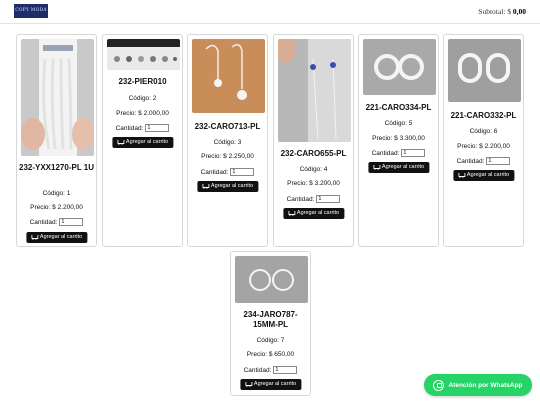  Describe the element at coordinates (57, 167) in the screenshot. I see `product-name: 232-YXX1270-PL 1U` at that location.